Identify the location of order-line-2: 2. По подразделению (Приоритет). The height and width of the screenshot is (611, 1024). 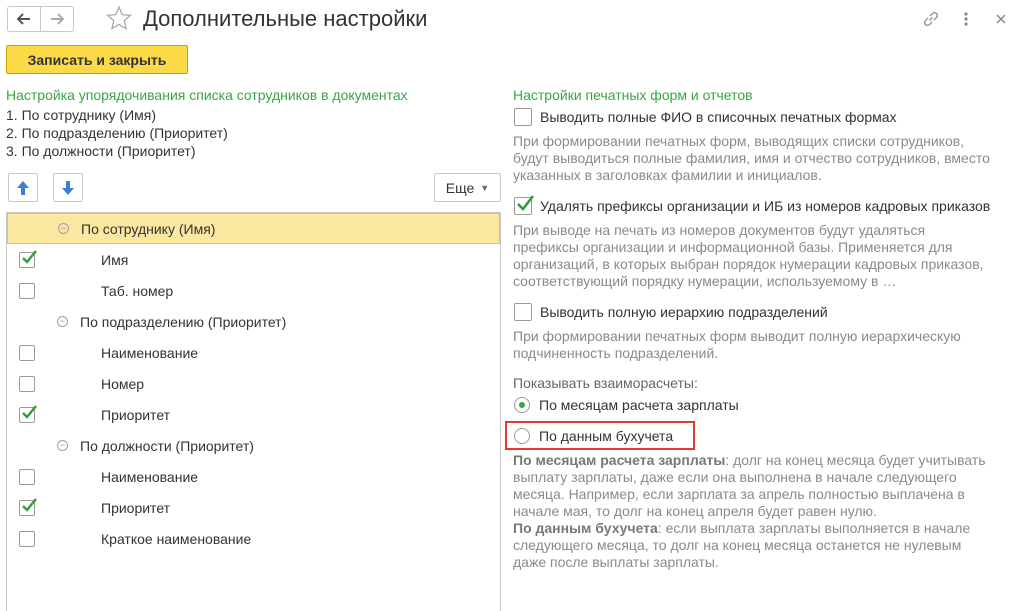
(117, 133).